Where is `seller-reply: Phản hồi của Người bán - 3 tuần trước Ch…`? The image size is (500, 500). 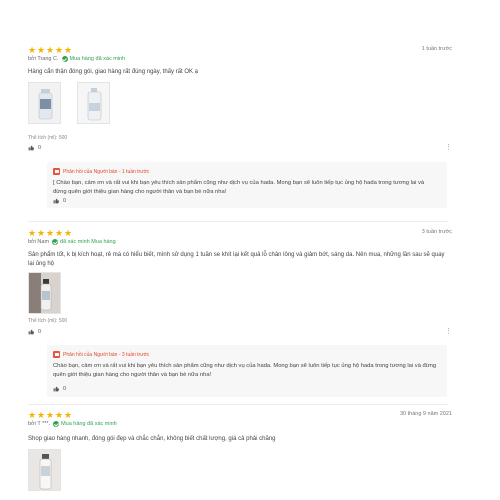 seller-reply: Phản hồi của Người bán - 3 tuần trước Ch… is located at coordinates (247, 371).